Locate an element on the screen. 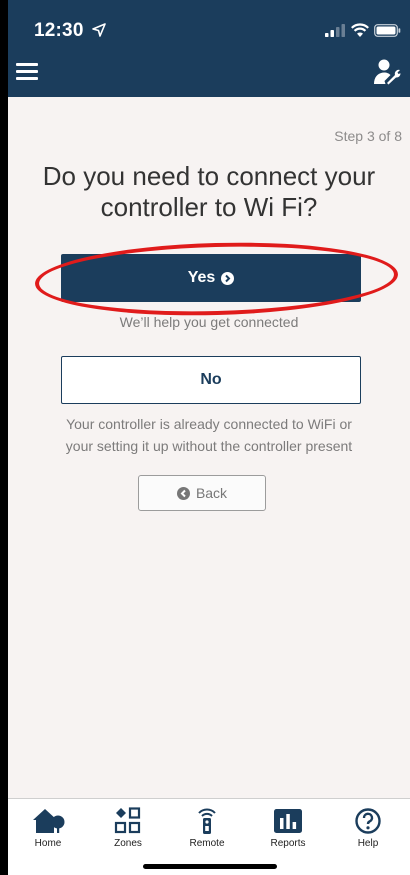 This screenshot has width=410, height=875. yes-button: Yes is located at coordinates (211, 278).